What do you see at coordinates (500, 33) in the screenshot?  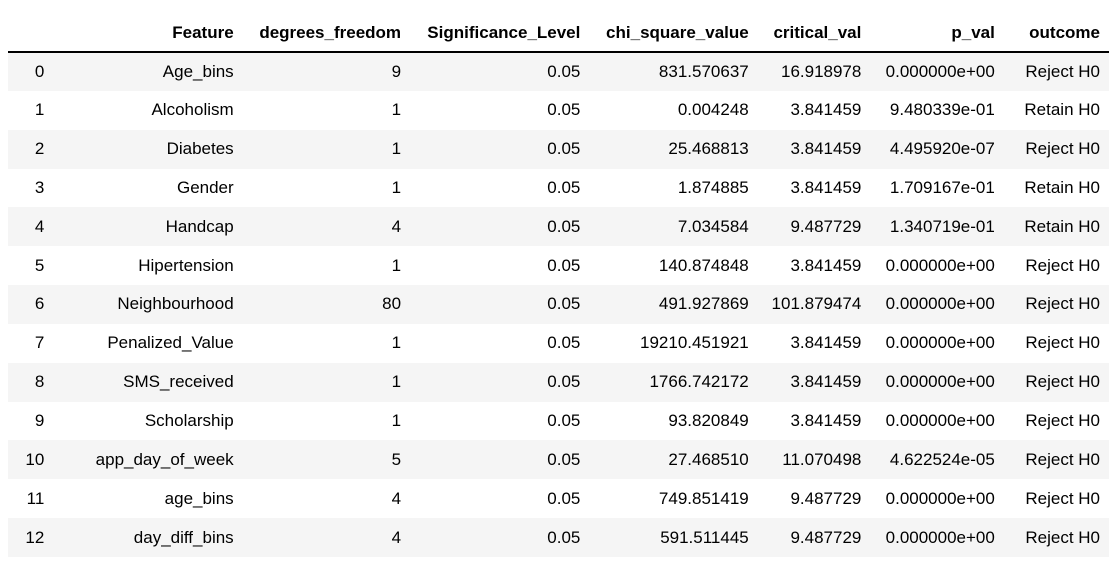 I see `column-header-significance-level: Significance_Level` at bounding box center [500, 33].